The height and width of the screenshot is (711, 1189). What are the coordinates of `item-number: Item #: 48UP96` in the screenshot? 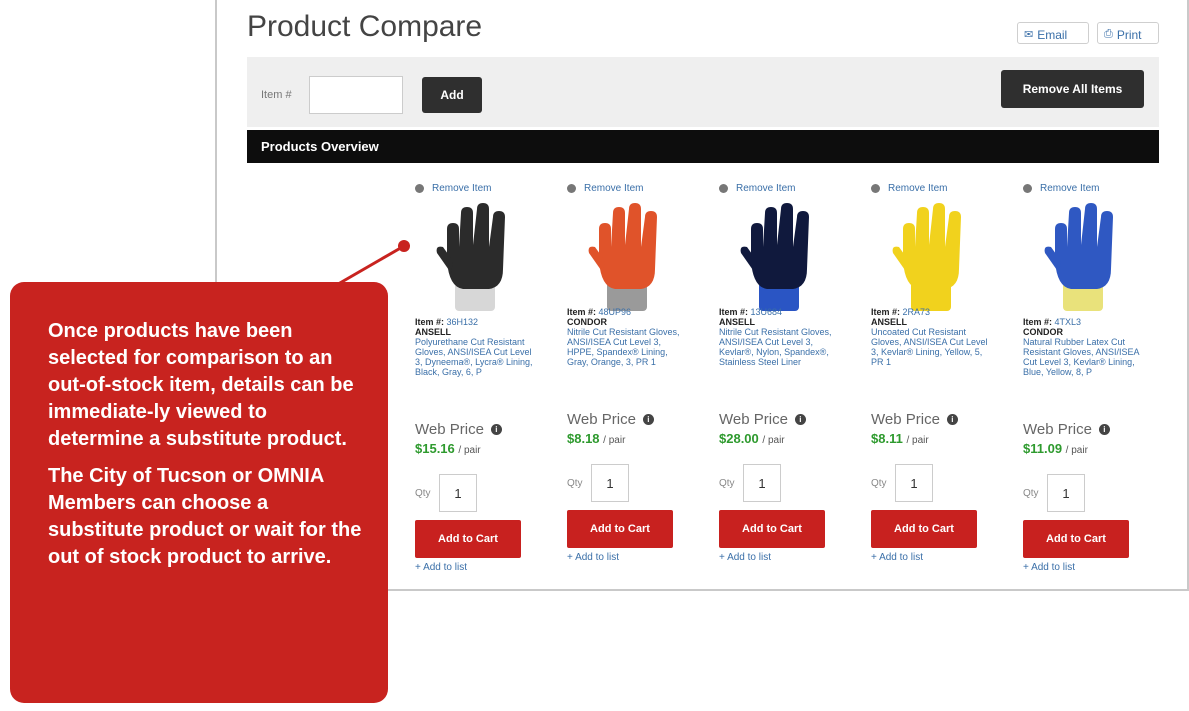 It's located at (627, 312).